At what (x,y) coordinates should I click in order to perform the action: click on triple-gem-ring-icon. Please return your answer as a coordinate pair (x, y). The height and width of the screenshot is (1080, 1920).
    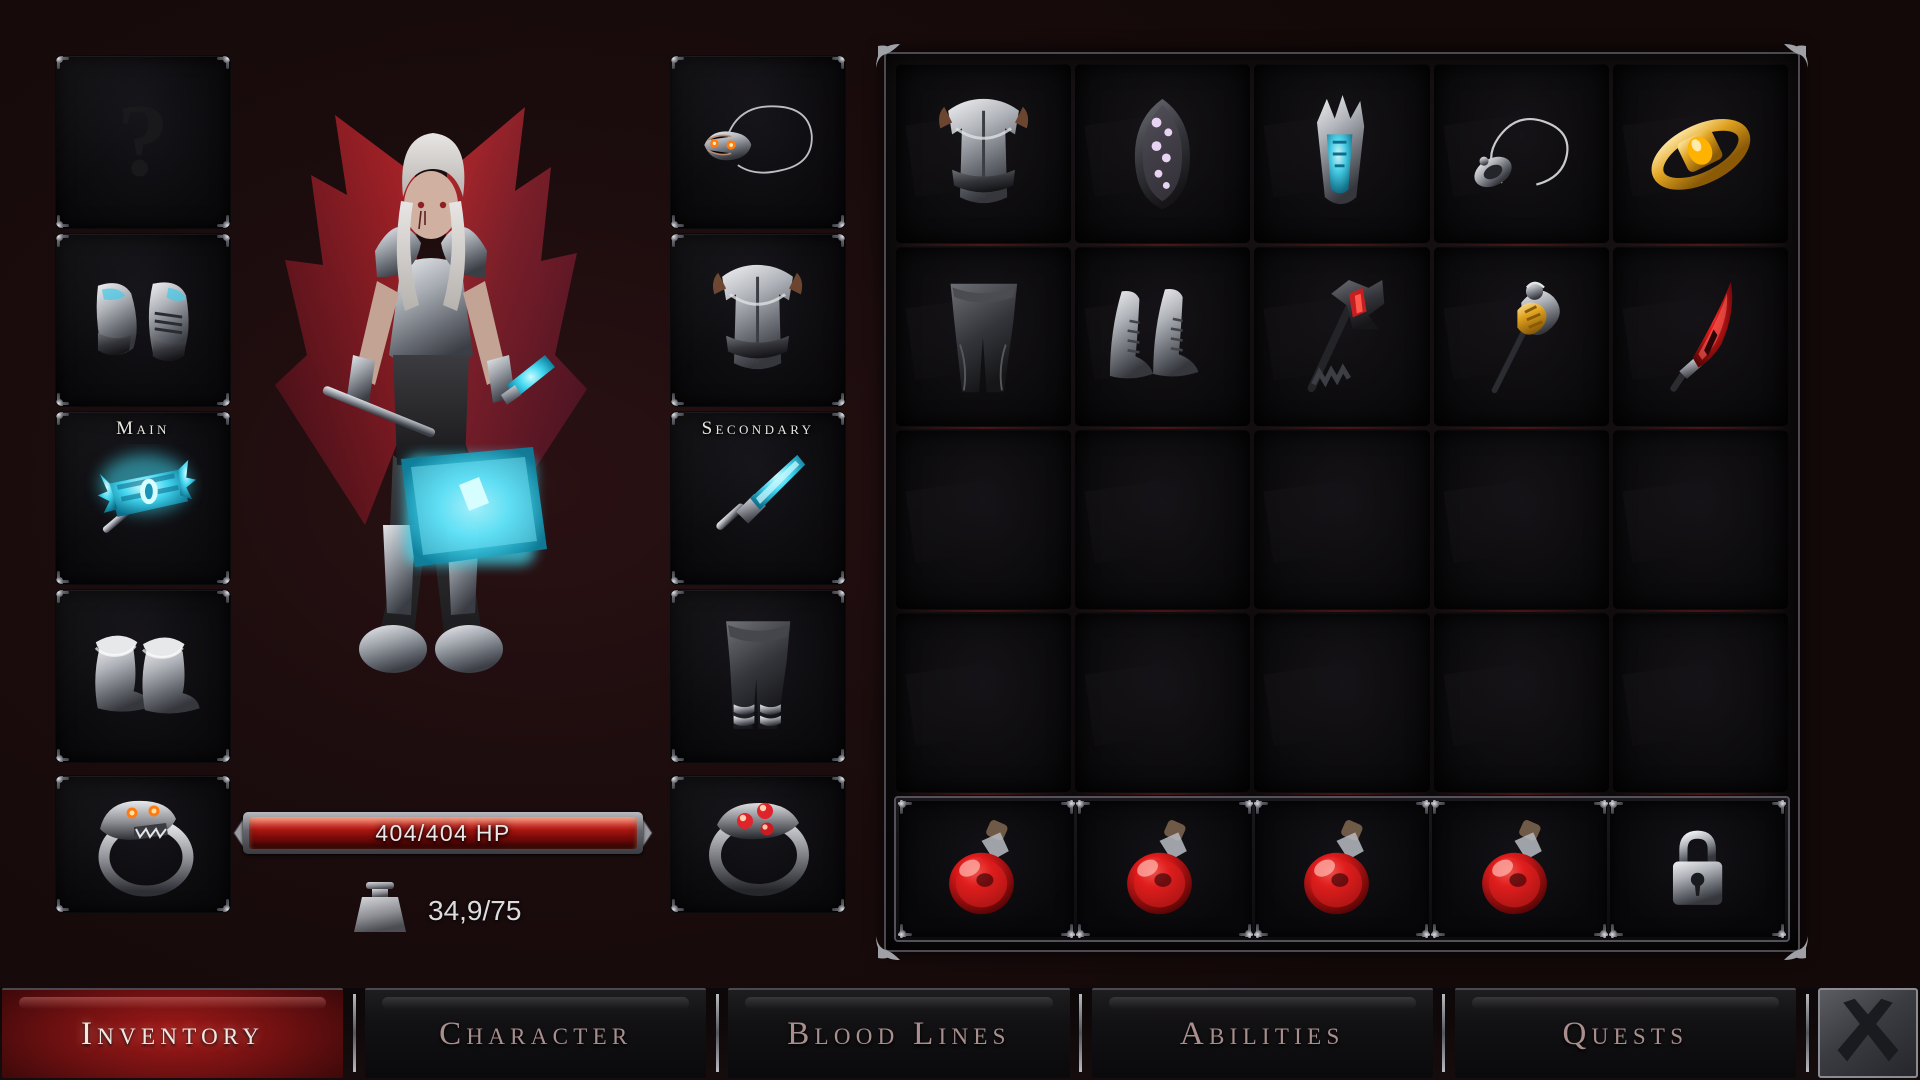
    Looking at the image, I should click on (758, 844).